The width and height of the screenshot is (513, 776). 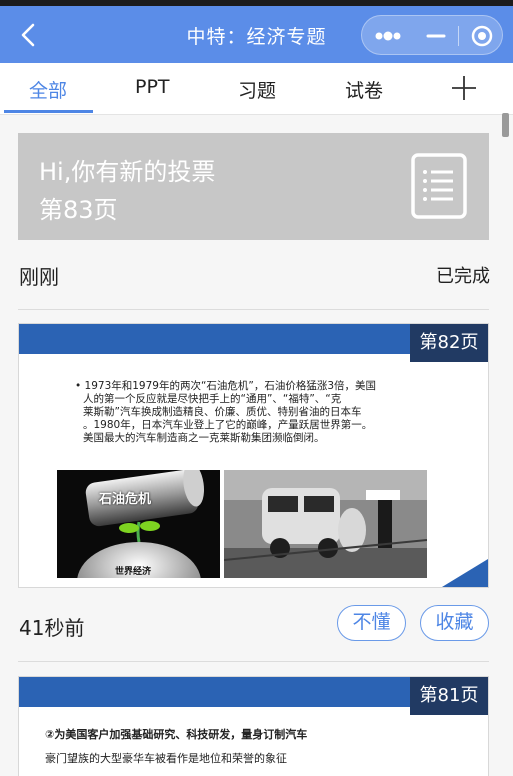 I want to click on slide-heading: ②为美国客户加强基础研究、科技研发，量身订制汽车, so click(x=176, y=734).